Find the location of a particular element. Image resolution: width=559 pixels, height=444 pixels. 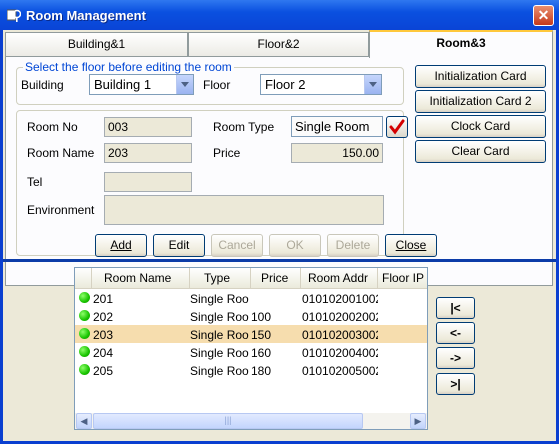

clock-card-button: Clock Card is located at coordinates (480, 126).